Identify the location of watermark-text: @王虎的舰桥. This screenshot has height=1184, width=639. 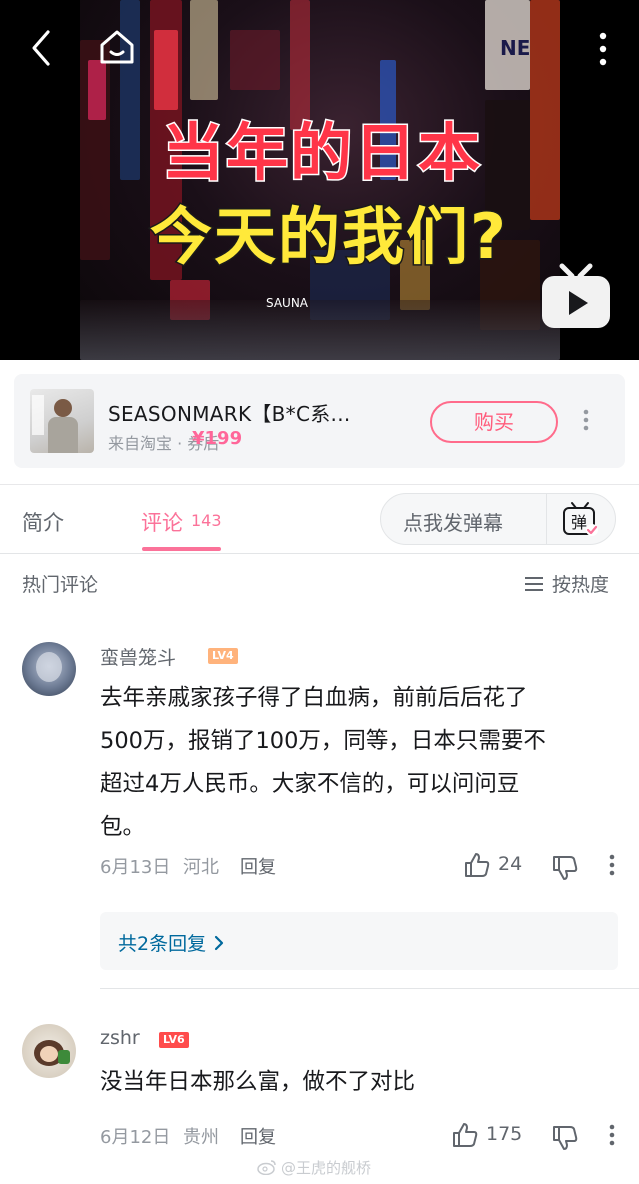
(326, 1168).